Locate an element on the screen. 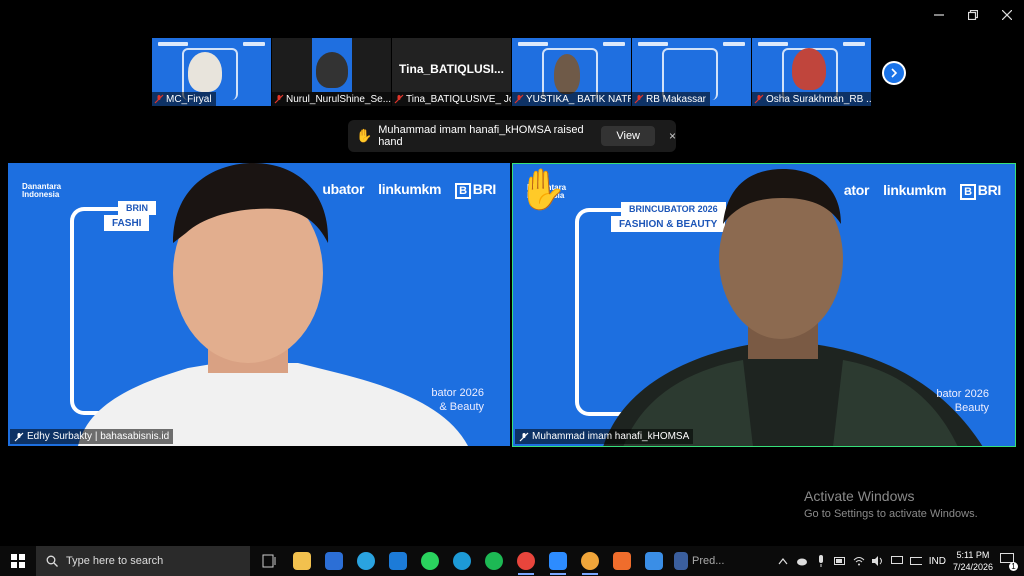 The height and width of the screenshot is (576, 1024). restore-button is located at coordinates (973, 15).